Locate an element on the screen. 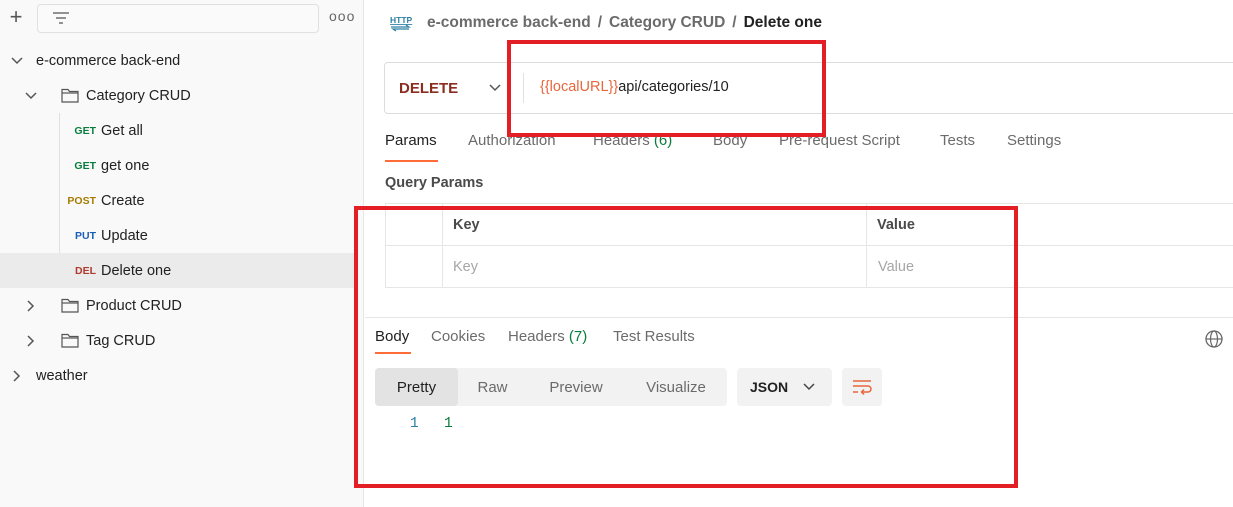 Image resolution: width=1233 pixels, height=507 pixels. filter-icon is located at coordinates (61, 18).